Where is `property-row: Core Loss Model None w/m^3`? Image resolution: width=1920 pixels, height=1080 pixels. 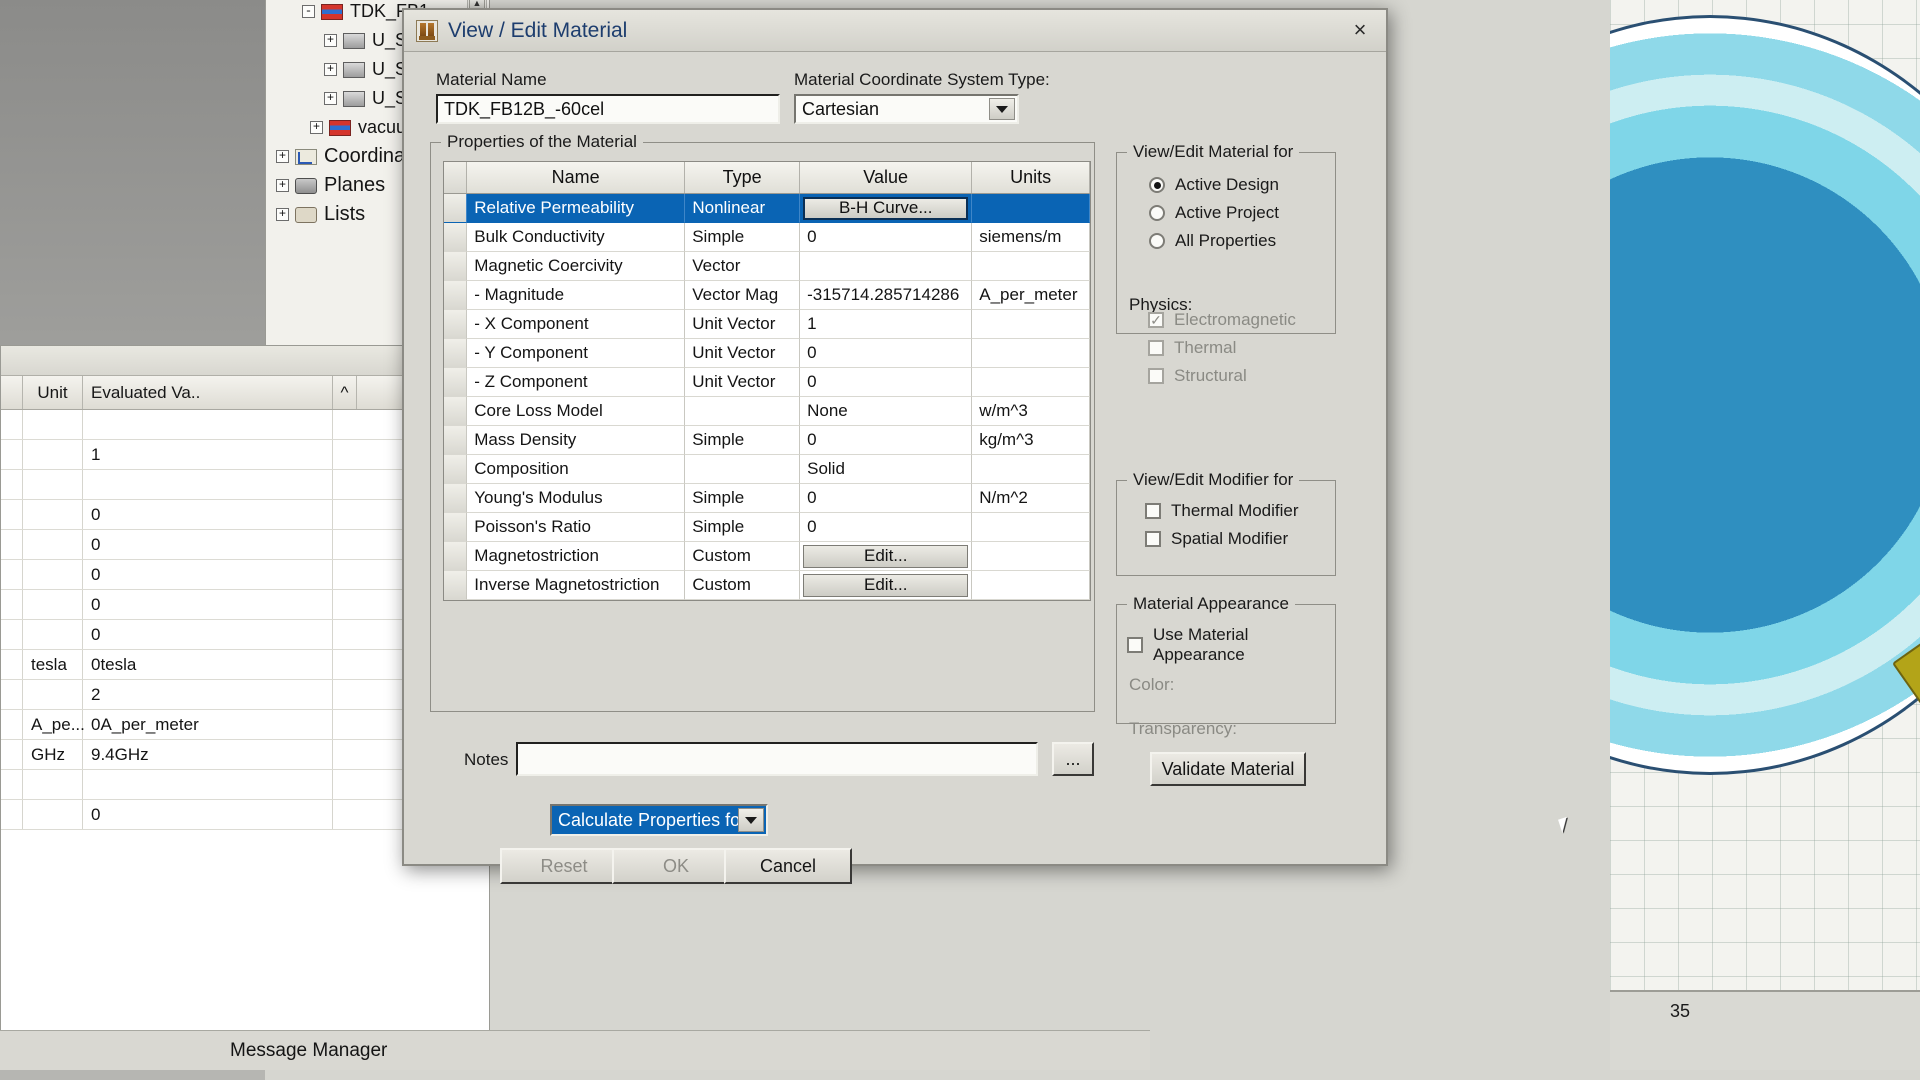 property-row: Core Loss Model None w/m^3 is located at coordinates (767, 411).